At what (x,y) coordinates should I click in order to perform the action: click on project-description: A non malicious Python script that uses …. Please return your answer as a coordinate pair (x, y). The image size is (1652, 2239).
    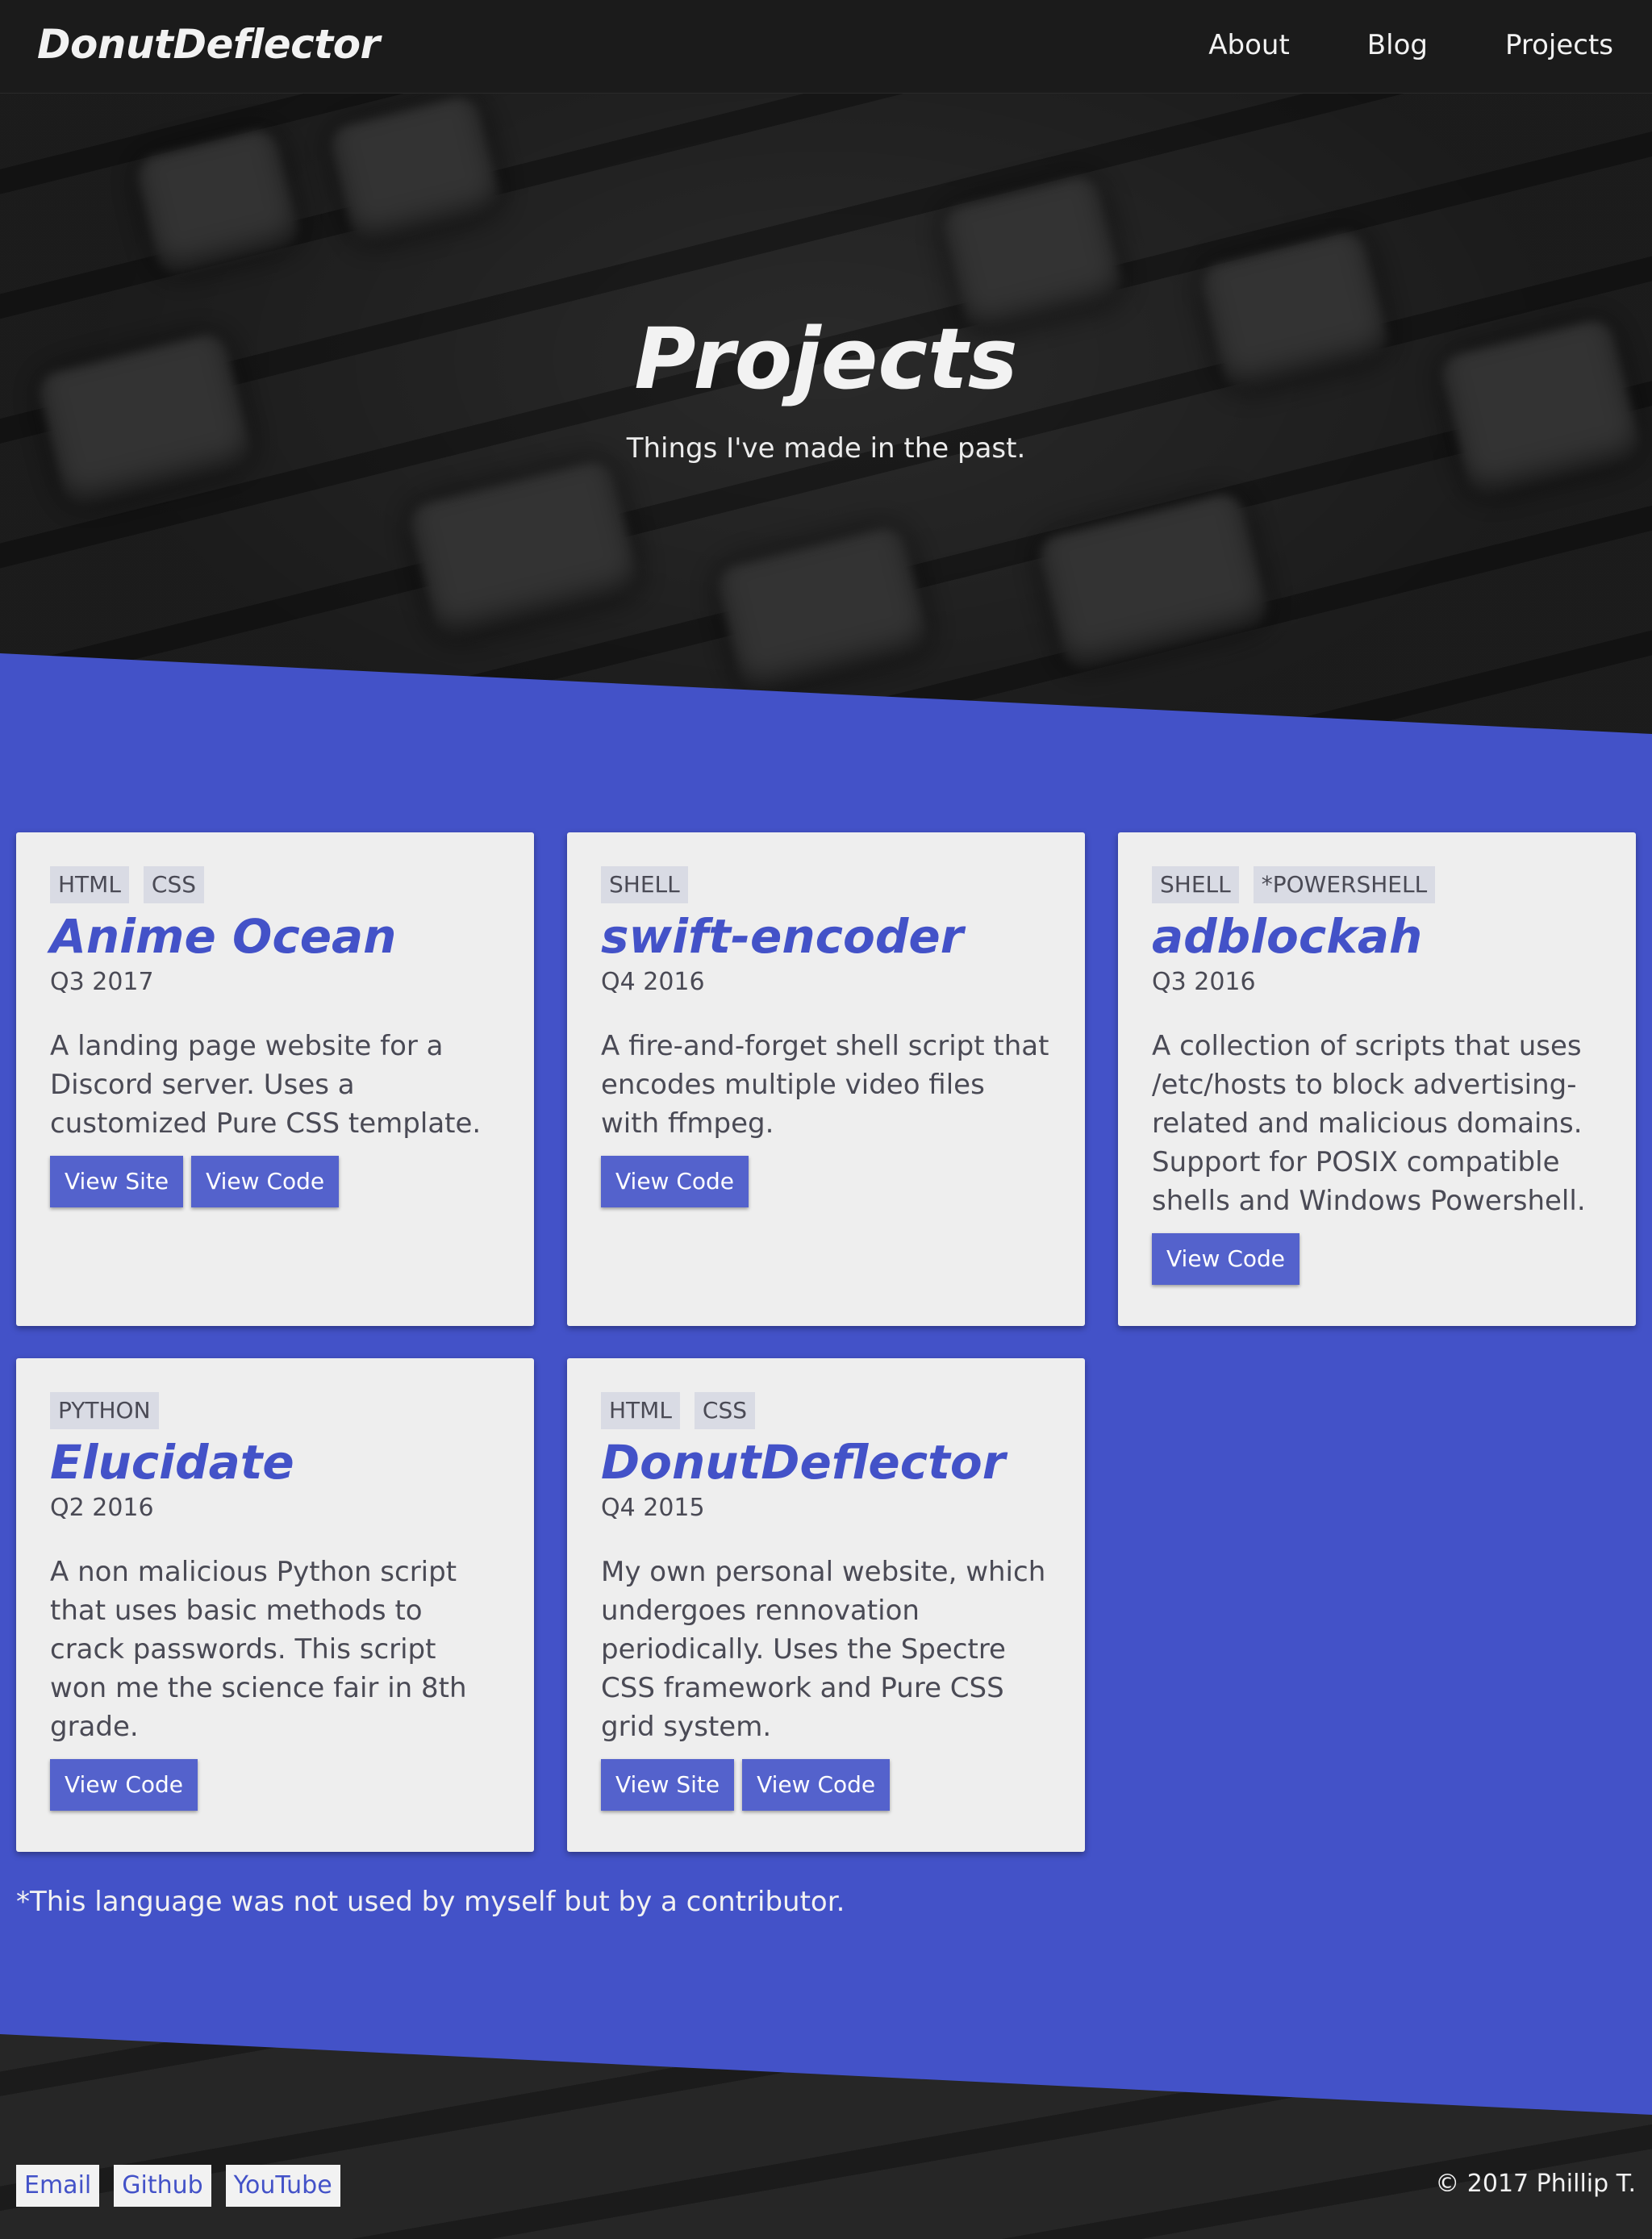
    Looking at the image, I should click on (258, 1649).